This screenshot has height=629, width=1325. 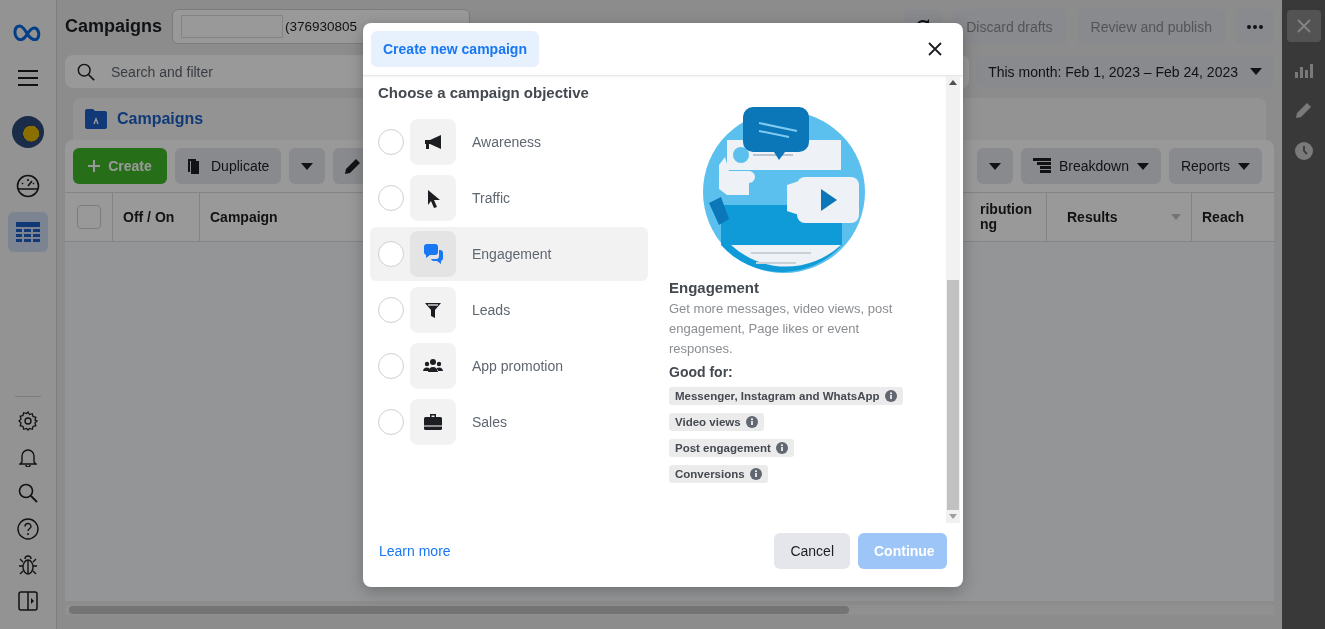 I want to click on objective-title: Engagement, so click(x=714, y=287).